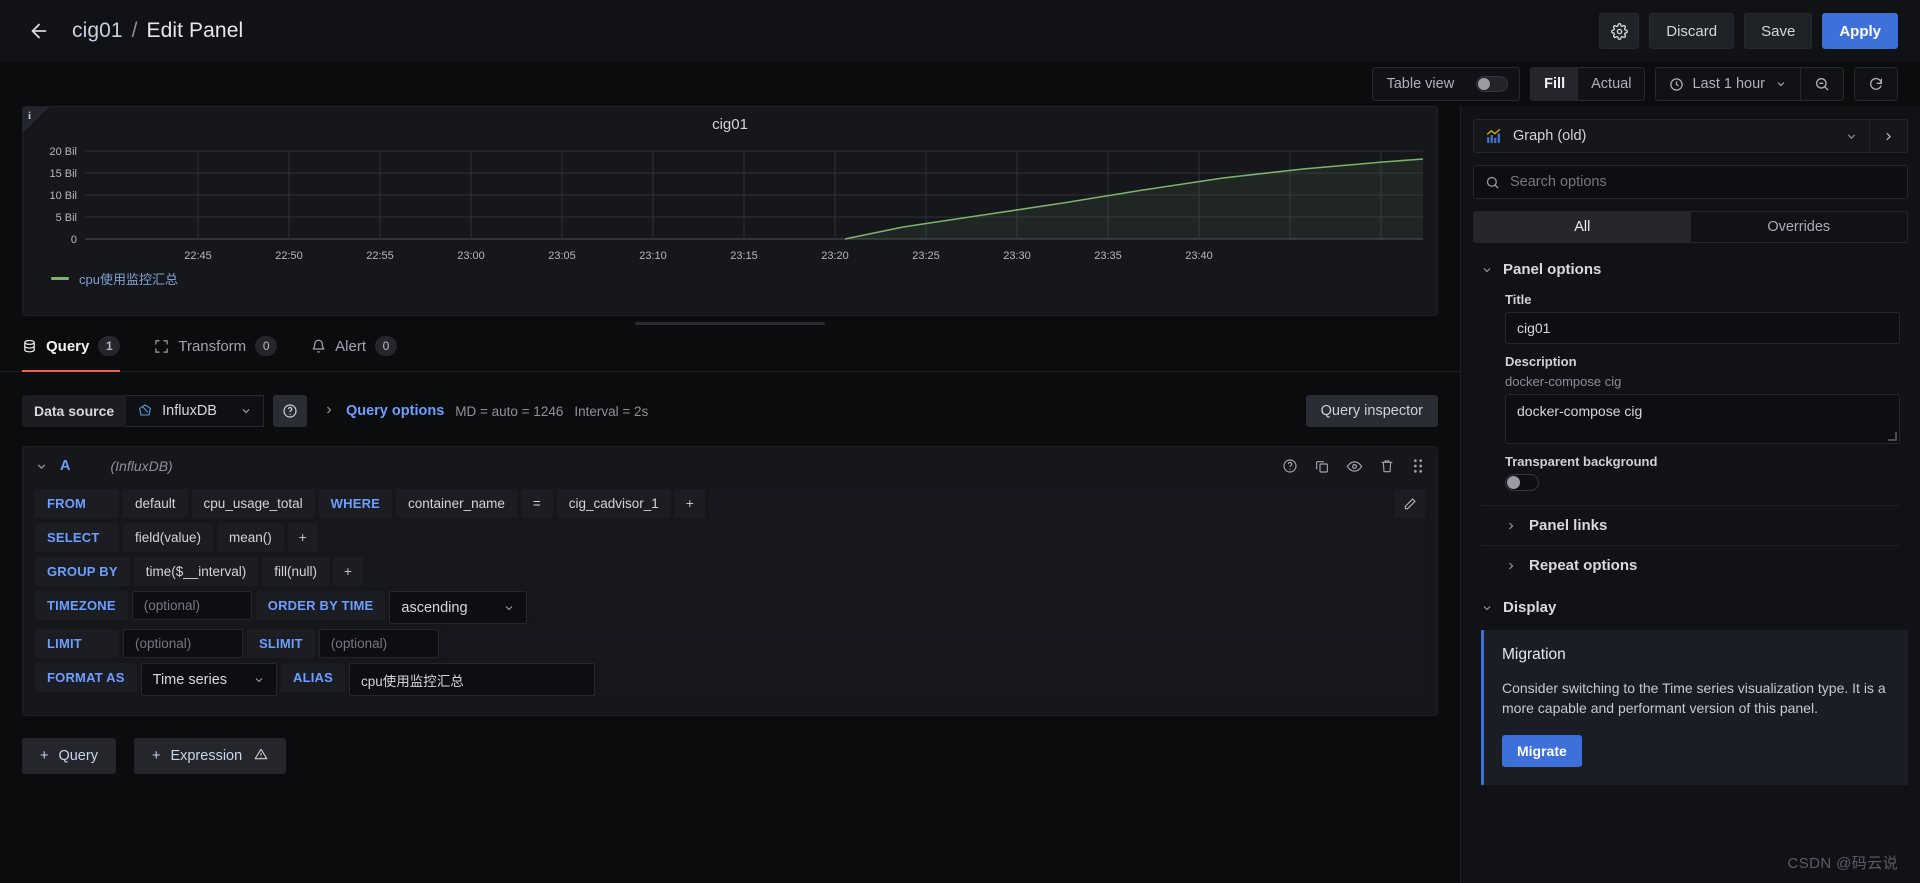  Describe the element at coordinates (1892, 436) in the screenshot. I see `textarea-resize-grip` at that location.